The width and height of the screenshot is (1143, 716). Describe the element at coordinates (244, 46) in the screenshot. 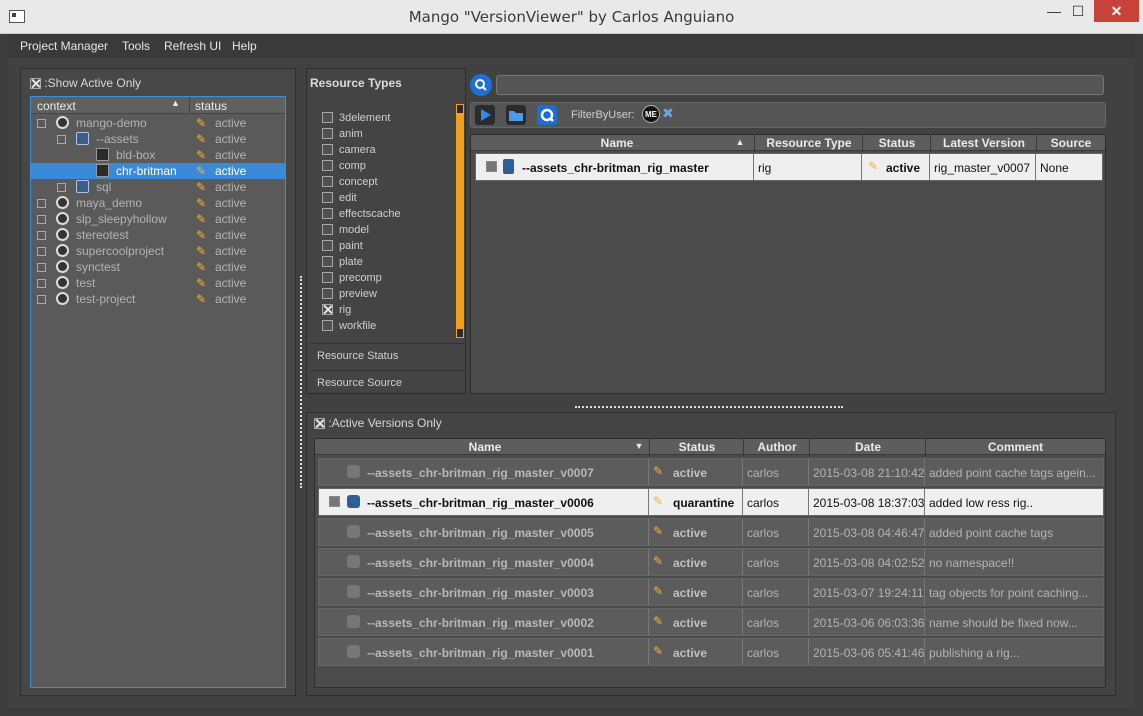

I see `menu-help: Help` at that location.